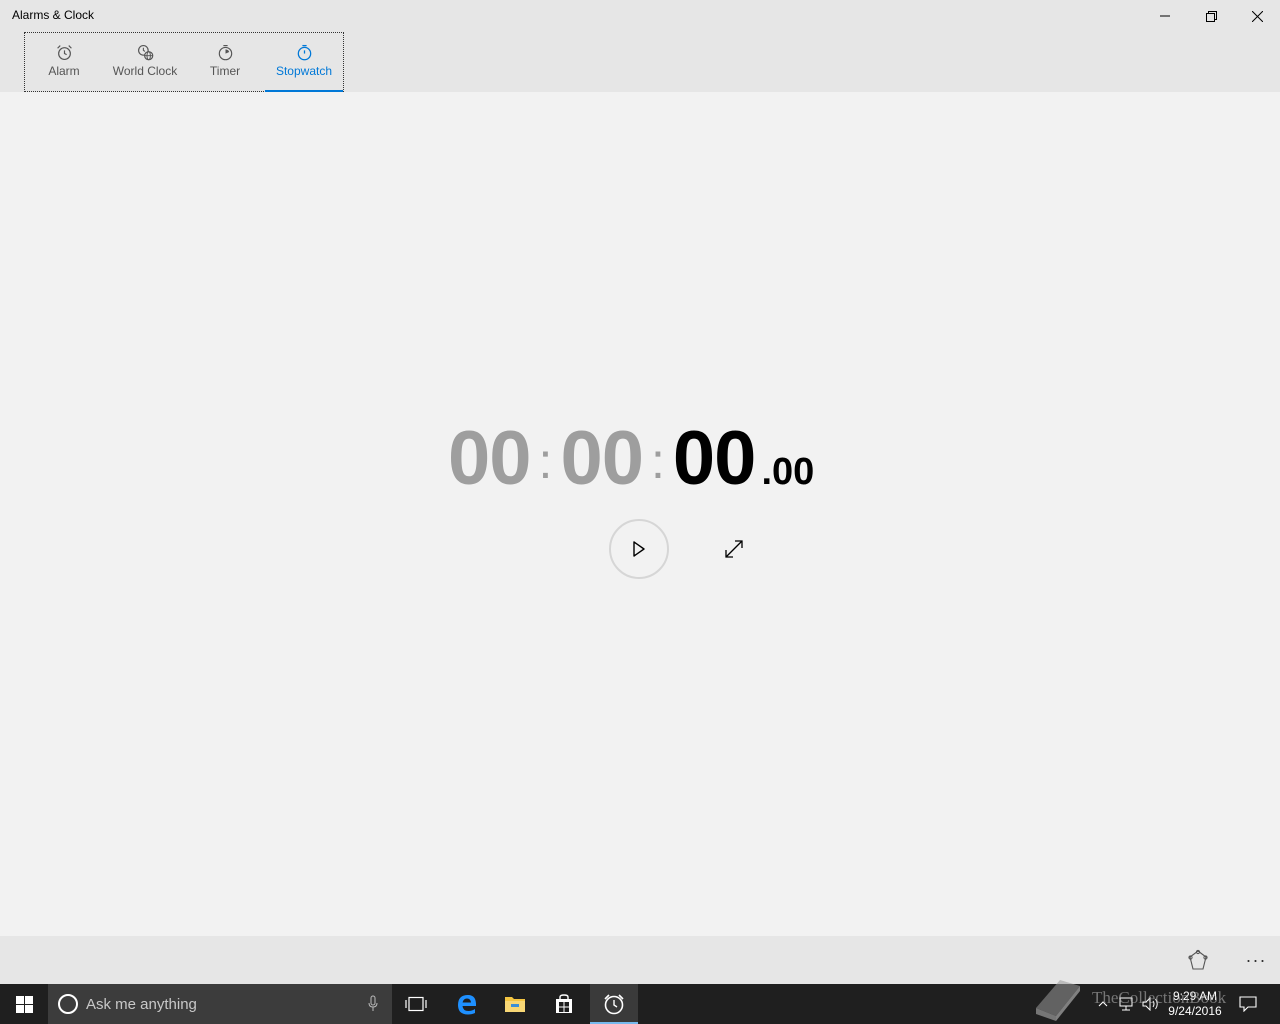  I want to click on file-explorer-icon, so click(515, 1004).